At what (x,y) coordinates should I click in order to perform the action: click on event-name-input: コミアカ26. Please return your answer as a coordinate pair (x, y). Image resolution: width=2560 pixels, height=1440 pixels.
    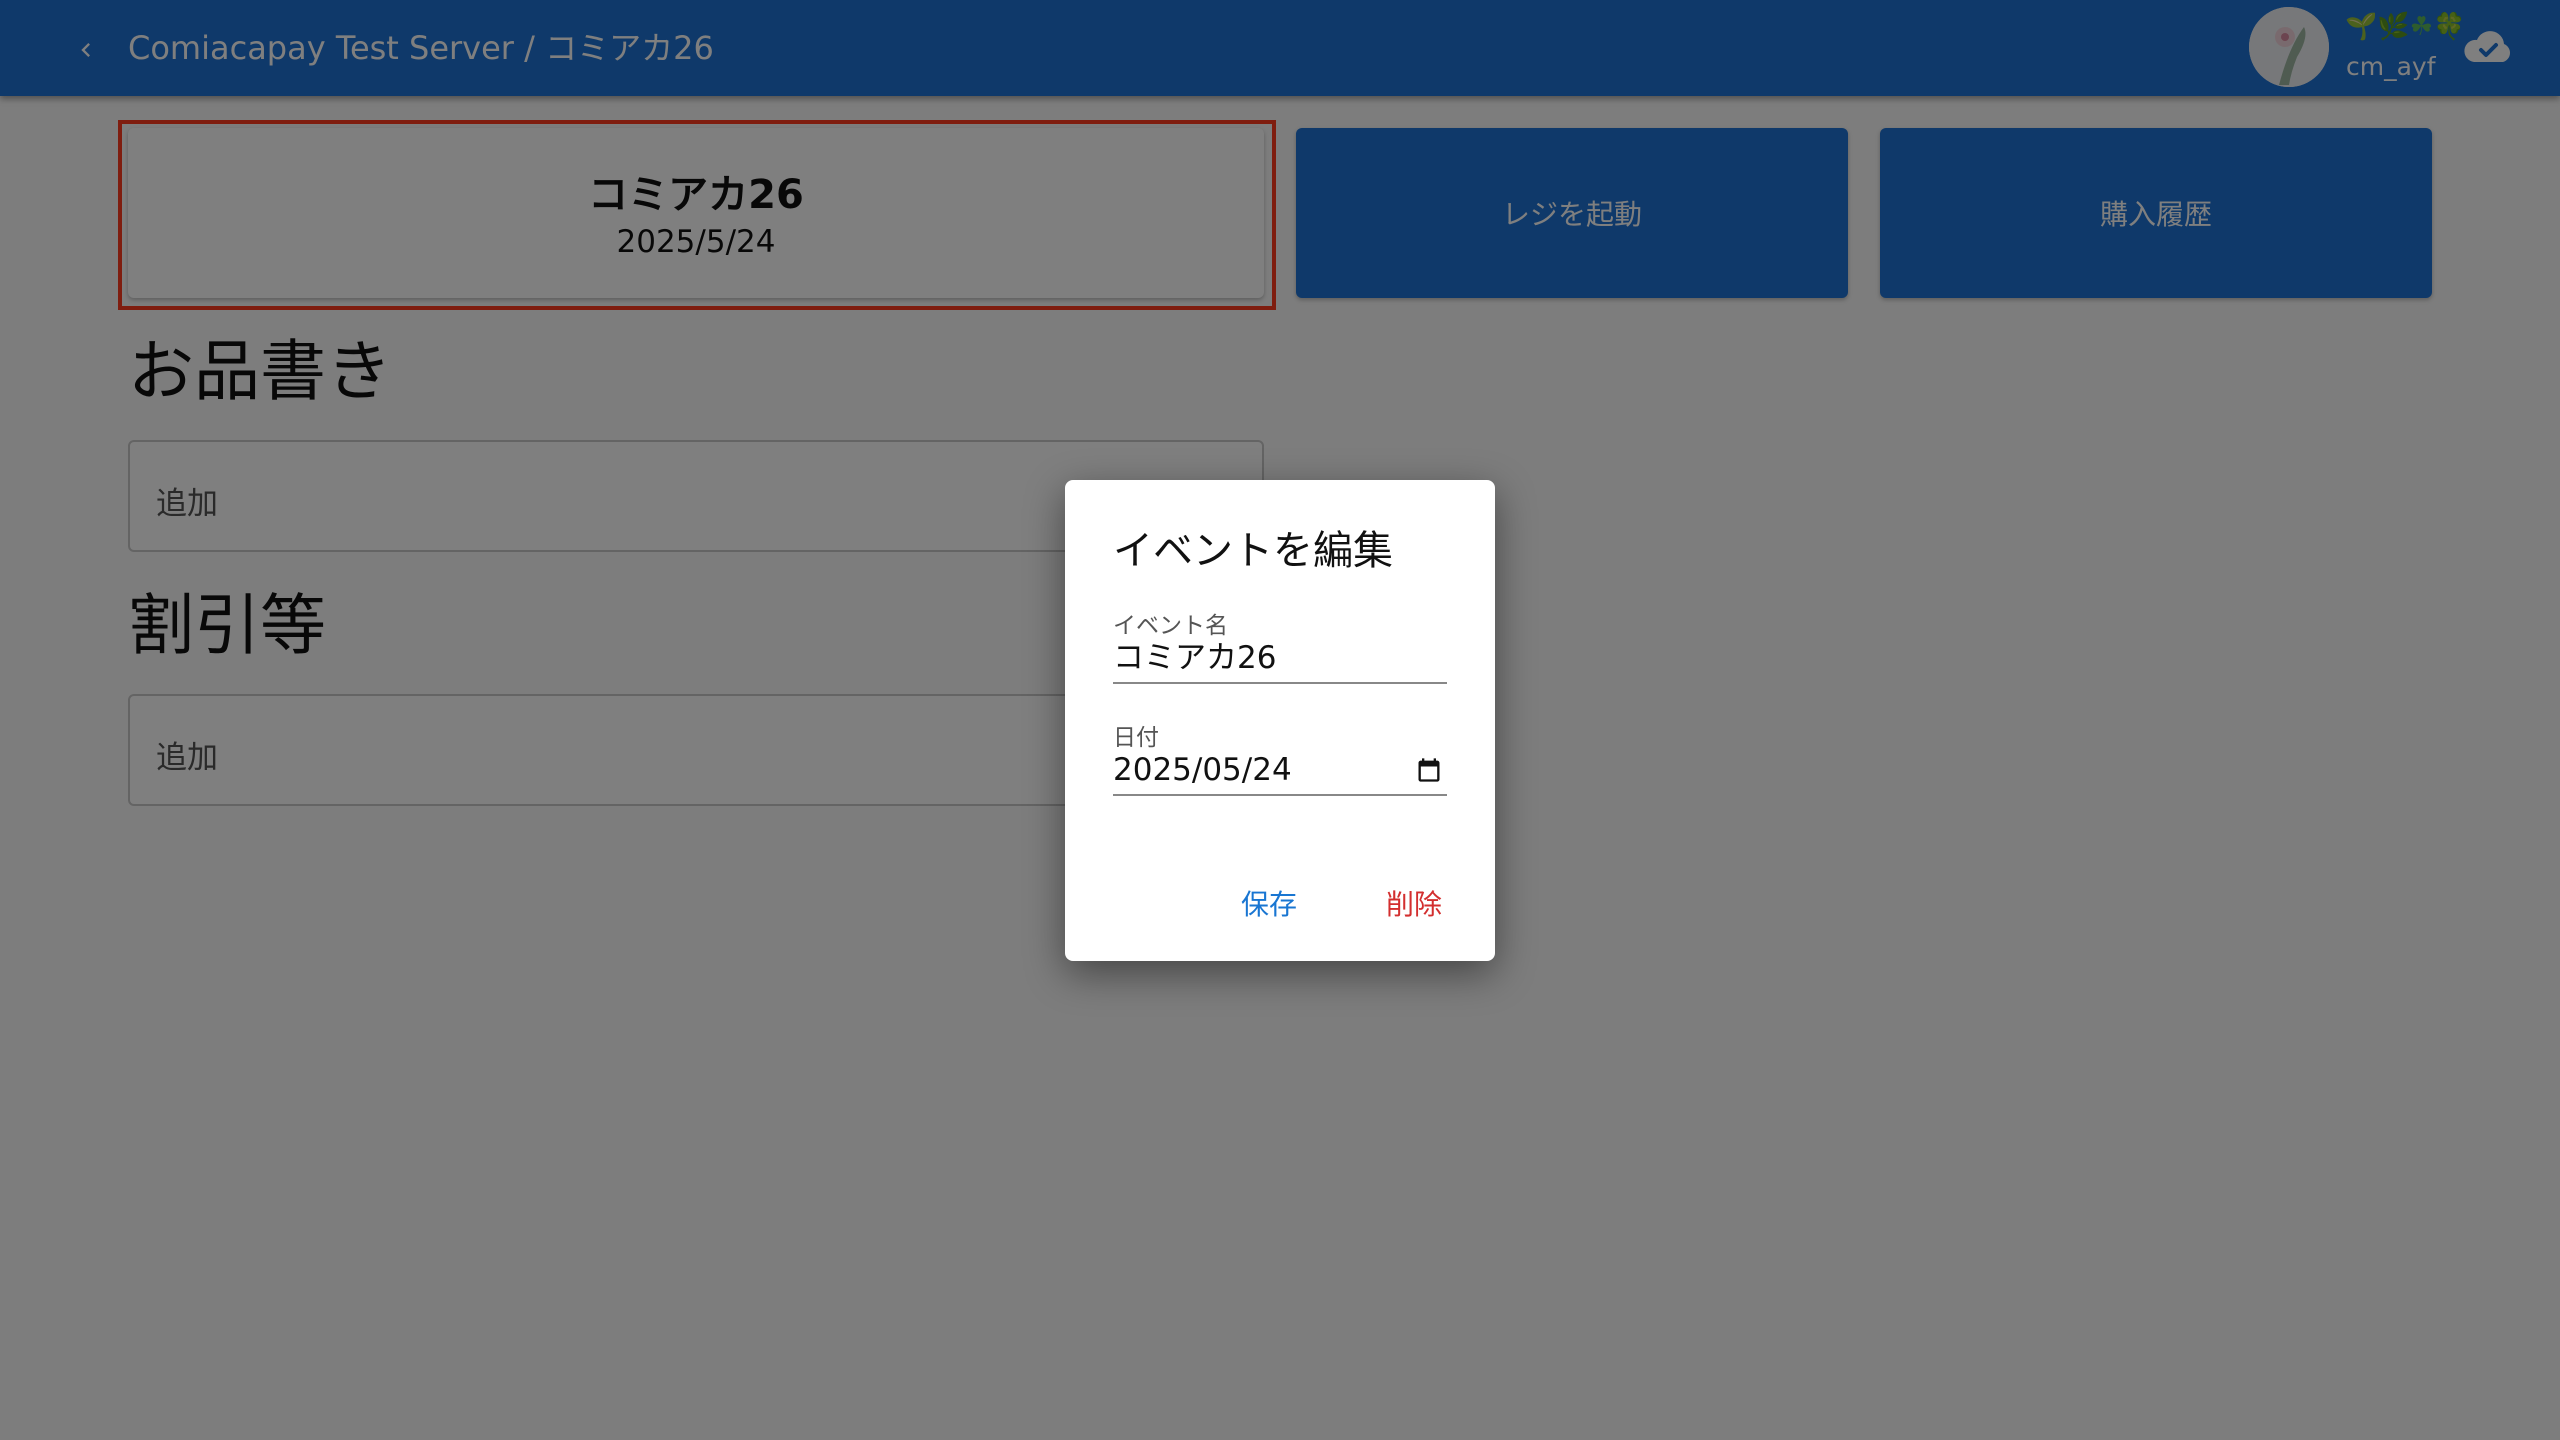
    Looking at the image, I should click on (1280, 658).